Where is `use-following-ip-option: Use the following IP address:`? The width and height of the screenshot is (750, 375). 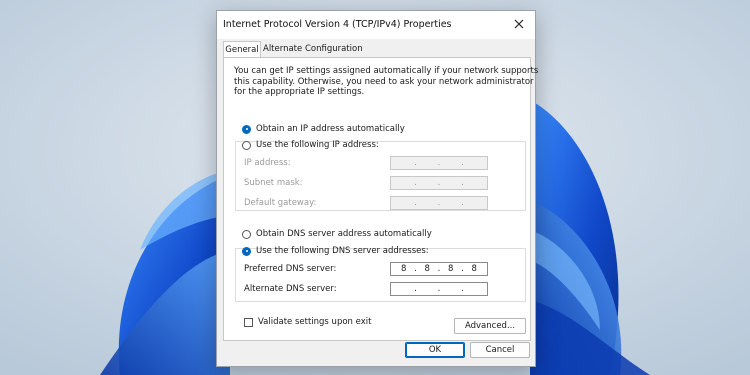 use-following-ip-option: Use the following IP address: is located at coordinates (310, 145).